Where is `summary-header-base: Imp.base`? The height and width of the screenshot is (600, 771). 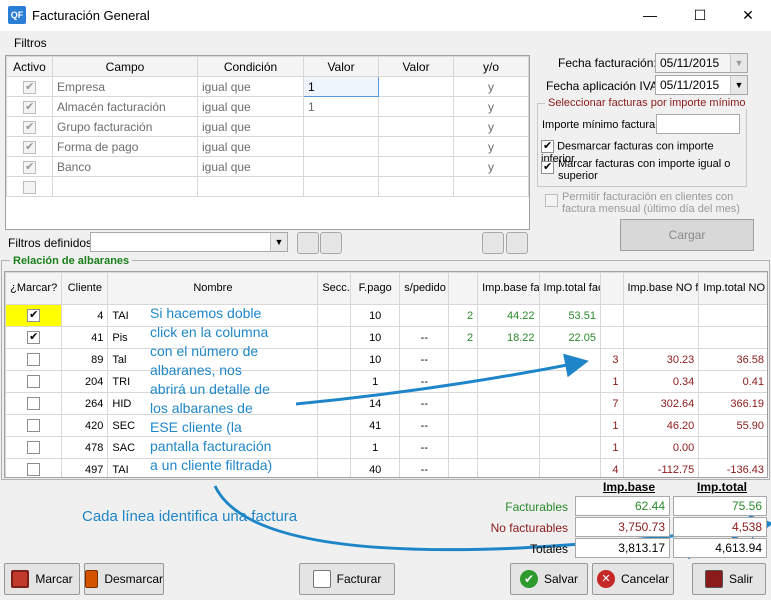 summary-header-base: Imp.base is located at coordinates (629, 487).